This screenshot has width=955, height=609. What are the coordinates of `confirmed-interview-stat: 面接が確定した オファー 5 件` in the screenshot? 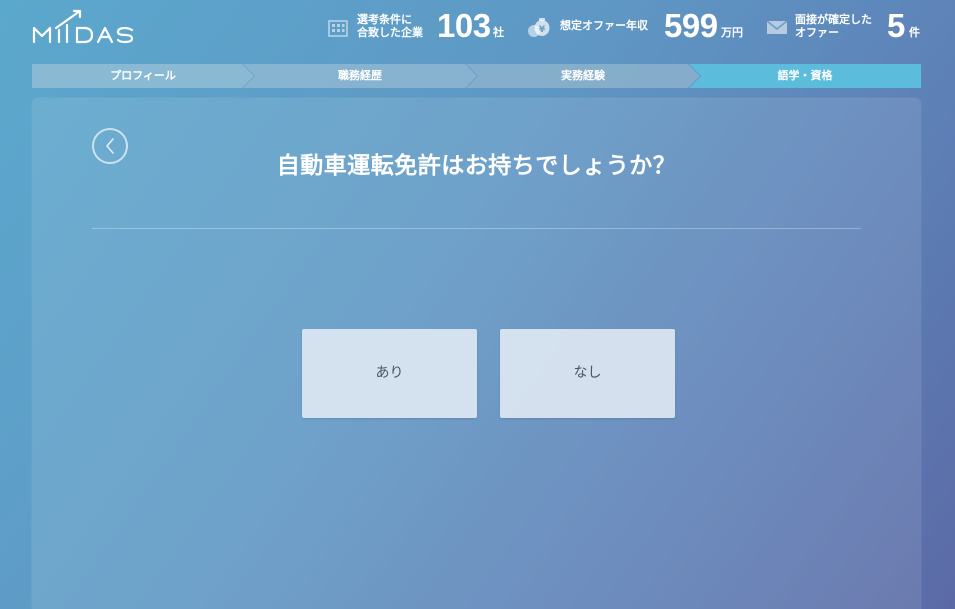 It's located at (851, 26).